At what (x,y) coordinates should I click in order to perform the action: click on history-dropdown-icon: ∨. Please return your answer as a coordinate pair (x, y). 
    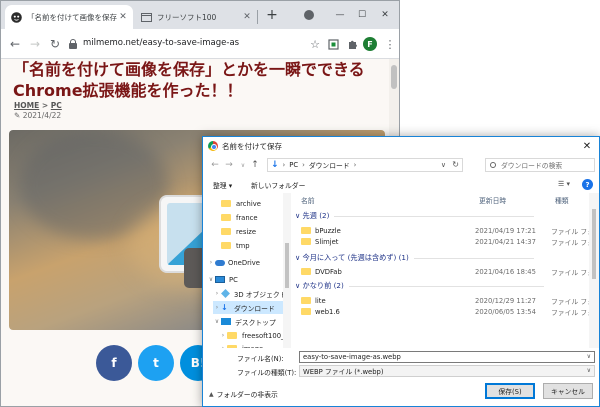
    Looking at the image, I should click on (243, 165).